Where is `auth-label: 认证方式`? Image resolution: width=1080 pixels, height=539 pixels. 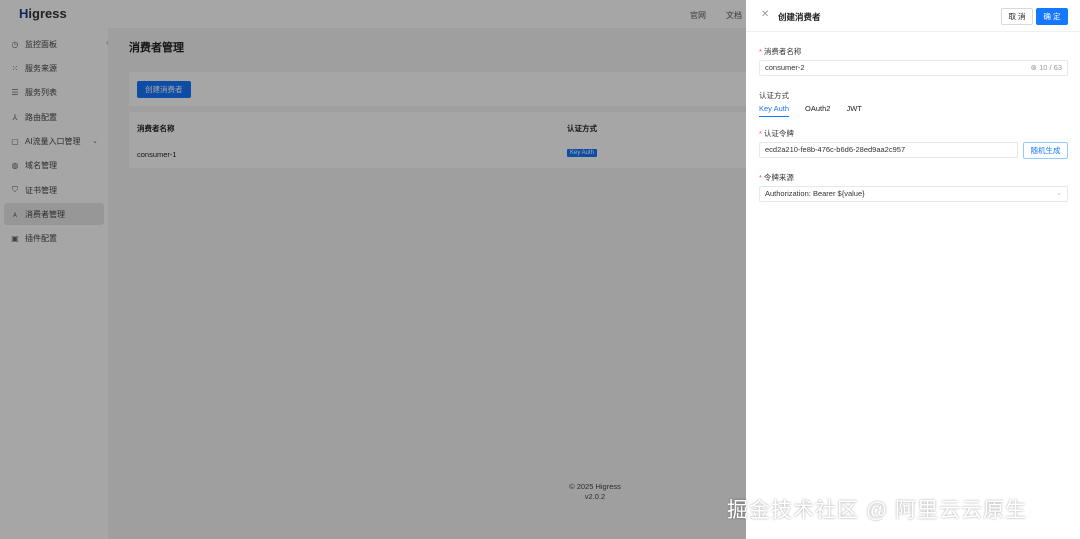
auth-label: 认证方式 is located at coordinates (774, 95).